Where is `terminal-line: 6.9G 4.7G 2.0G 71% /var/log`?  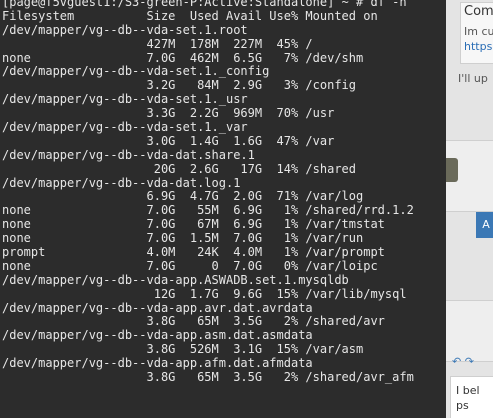 terminal-line: 6.9G 4.7G 2.0G 71% /var/log is located at coordinates (183, 196).